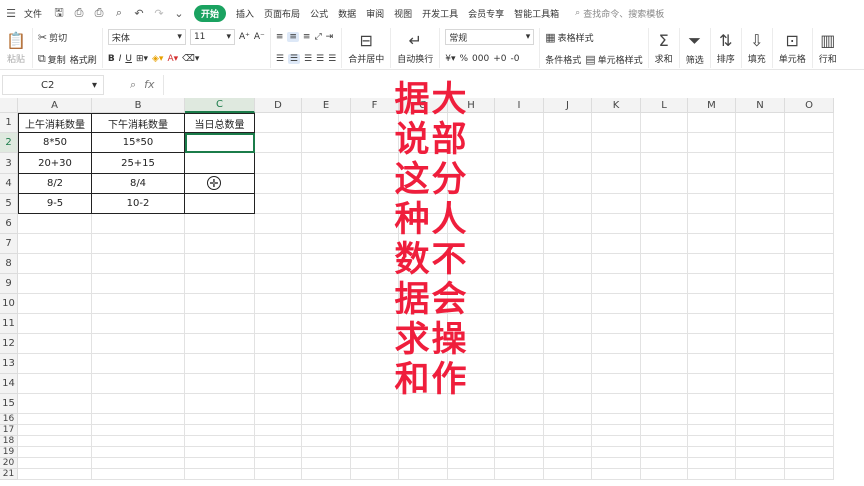 The height and width of the screenshot is (486, 864). What do you see at coordinates (133, 85) in the screenshot?
I see `zoom-icon: ⌕` at bounding box center [133, 85].